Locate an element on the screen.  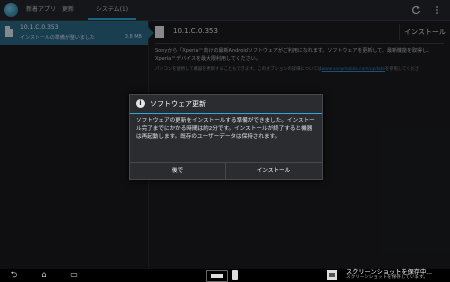
small-apps-icon is located at coordinates (217, 276).